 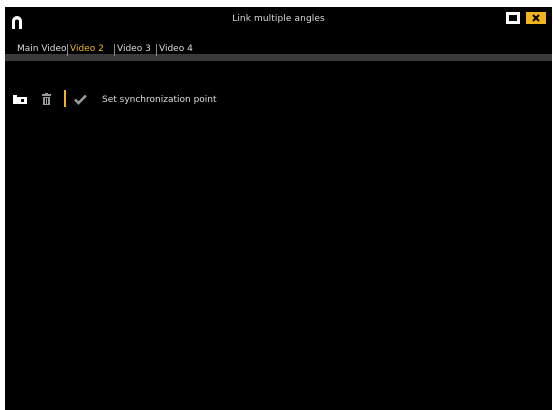 What do you see at coordinates (42, 49) in the screenshot?
I see `tab-main-video: Main Video` at bounding box center [42, 49].